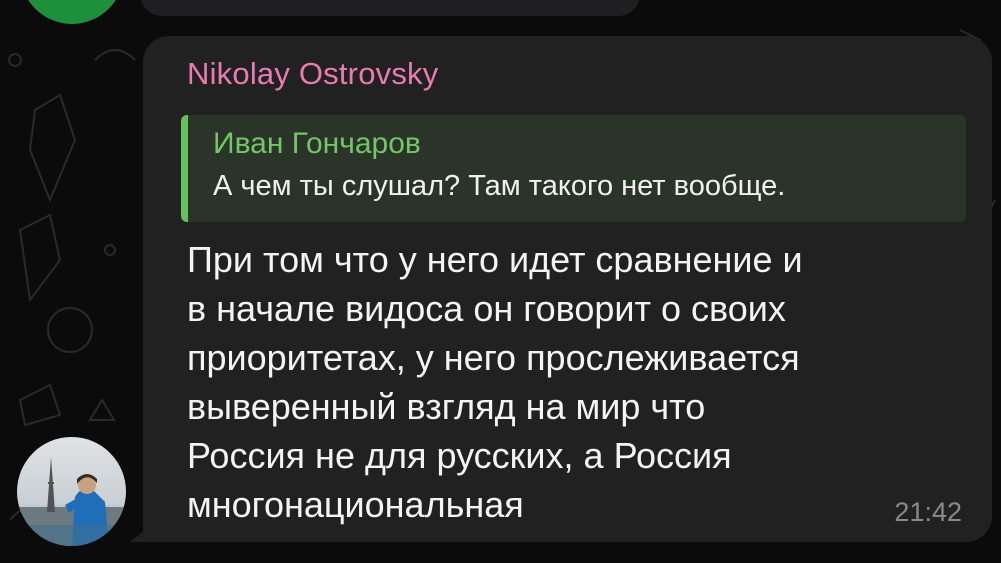 This screenshot has width=1001, height=563. Describe the element at coordinates (928, 512) in the screenshot. I see `message-timestamp: 21:42` at that location.